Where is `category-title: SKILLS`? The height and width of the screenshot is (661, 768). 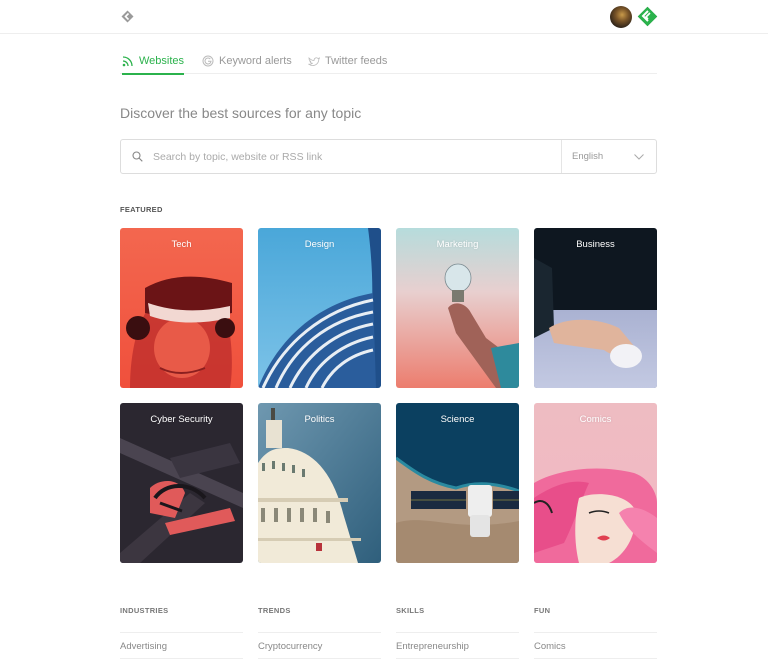
category-title: SKILLS is located at coordinates (457, 619).